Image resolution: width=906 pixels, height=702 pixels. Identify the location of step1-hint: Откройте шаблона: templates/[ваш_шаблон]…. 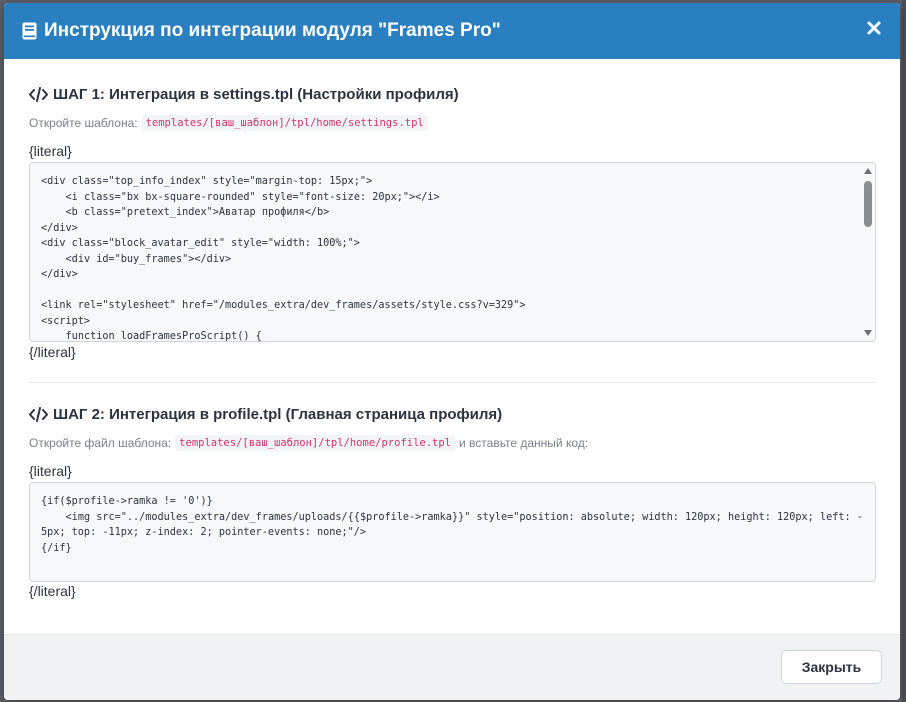
(230, 123).